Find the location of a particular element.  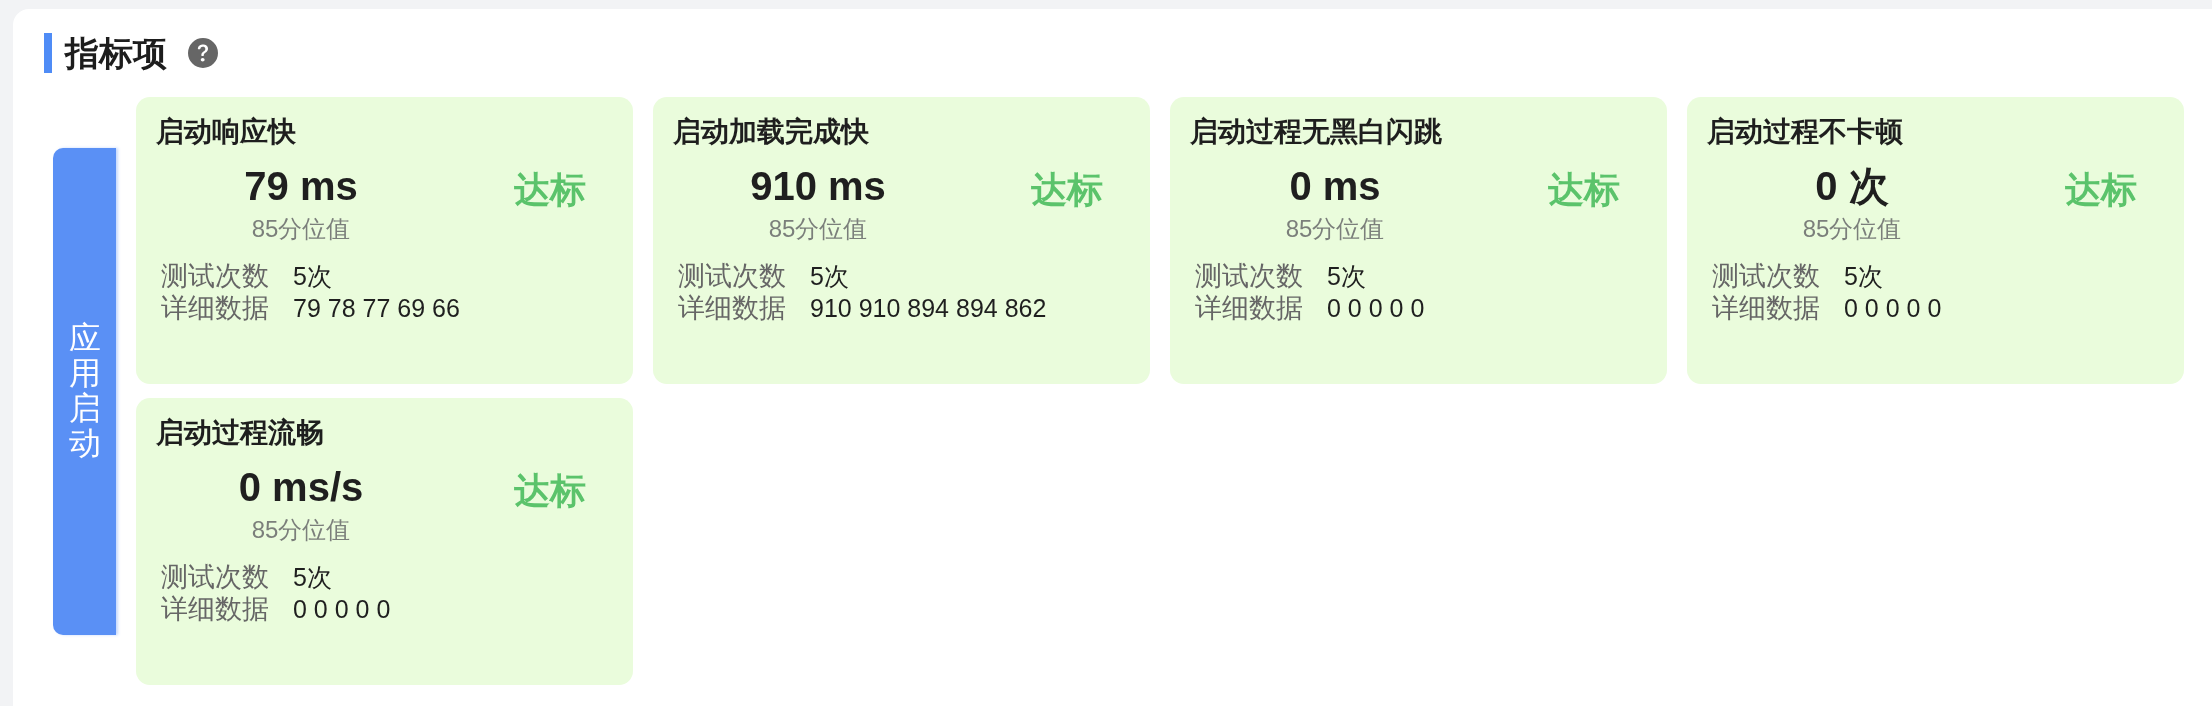

category-label: 应用启动 is located at coordinates (84, 391).